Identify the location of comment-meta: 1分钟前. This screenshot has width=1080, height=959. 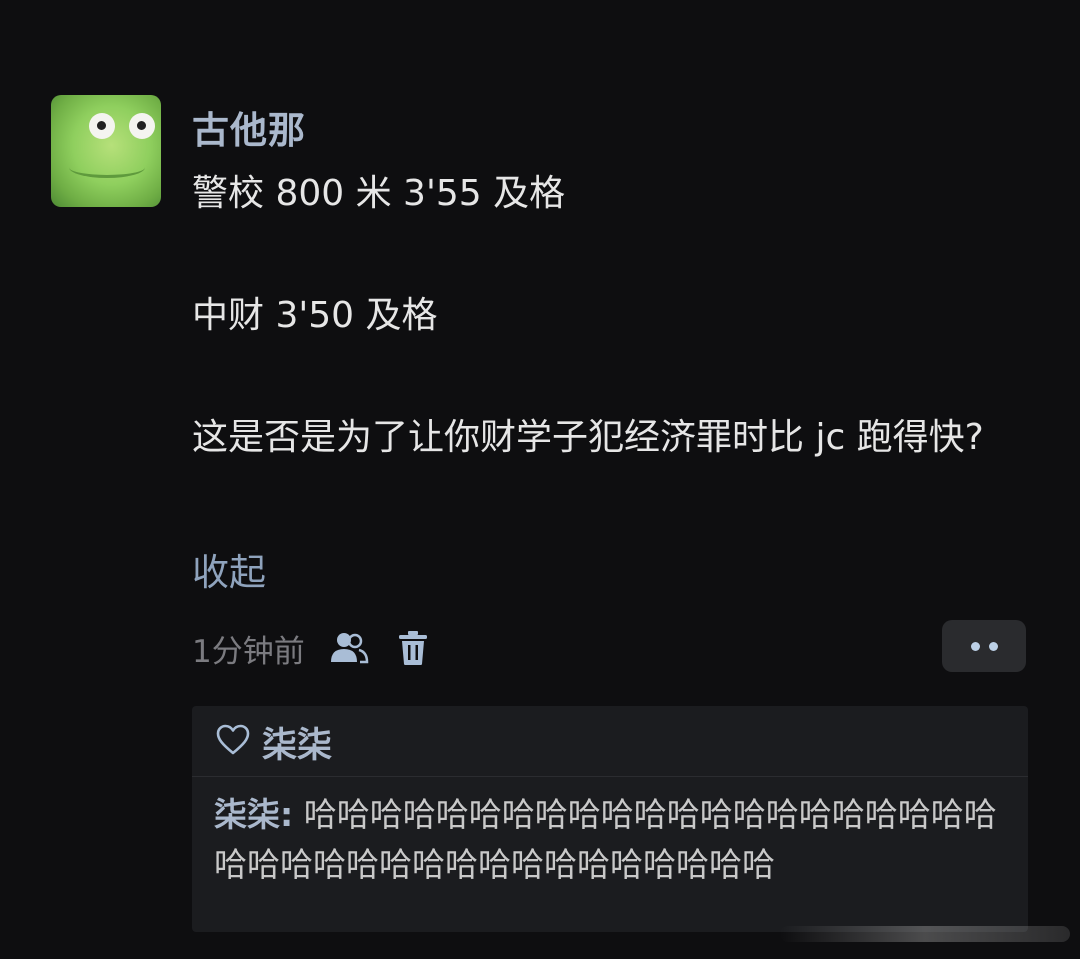
(312, 648).